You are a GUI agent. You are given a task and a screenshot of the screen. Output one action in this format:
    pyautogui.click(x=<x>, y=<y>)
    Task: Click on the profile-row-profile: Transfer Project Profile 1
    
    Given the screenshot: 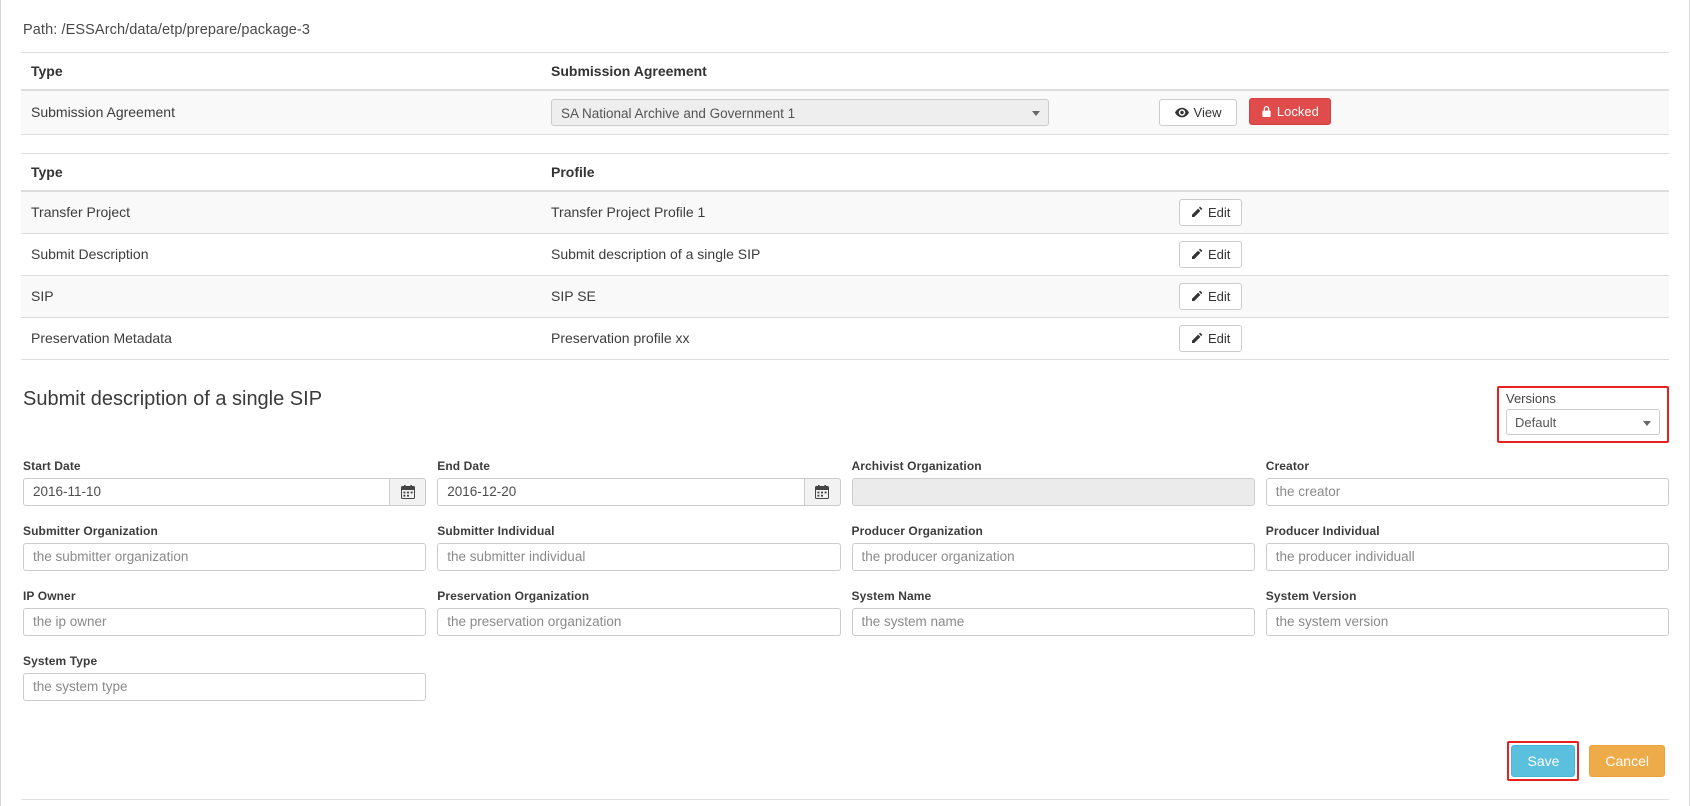 What is the action you would take?
    pyautogui.click(x=855, y=211)
    